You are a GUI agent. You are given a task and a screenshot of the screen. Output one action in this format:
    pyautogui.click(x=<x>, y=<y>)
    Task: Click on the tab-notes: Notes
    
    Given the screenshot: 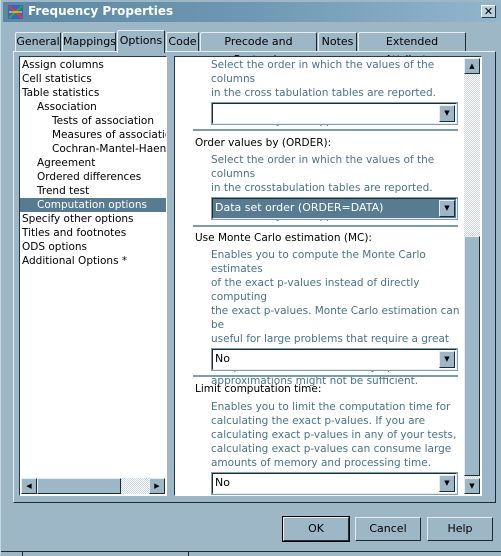 What is the action you would take?
    pyautogui.click(x=337, y=41)
    